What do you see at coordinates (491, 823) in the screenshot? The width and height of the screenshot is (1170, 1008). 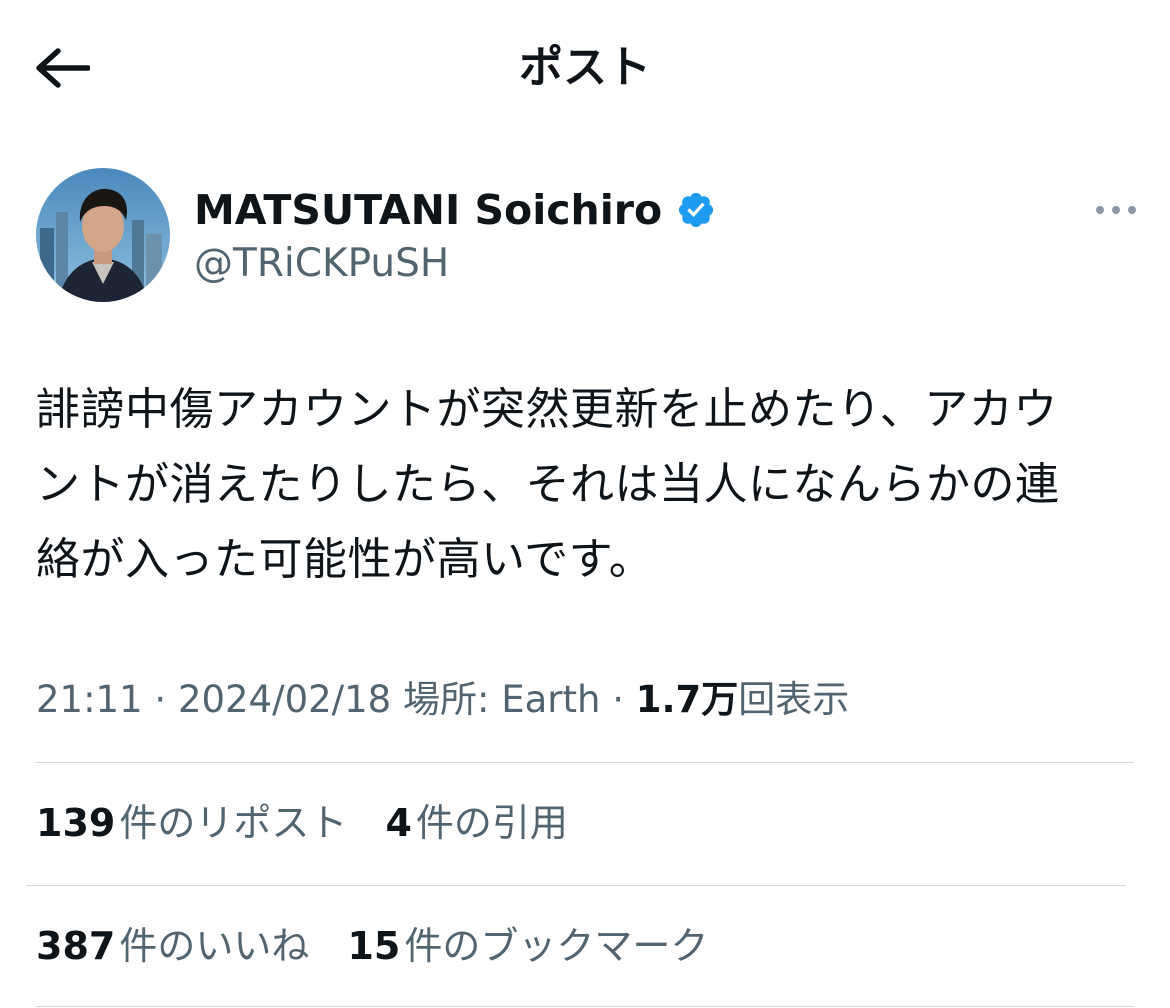 I see `quotes-label: 件の引用` at bounding box center [491, 823].